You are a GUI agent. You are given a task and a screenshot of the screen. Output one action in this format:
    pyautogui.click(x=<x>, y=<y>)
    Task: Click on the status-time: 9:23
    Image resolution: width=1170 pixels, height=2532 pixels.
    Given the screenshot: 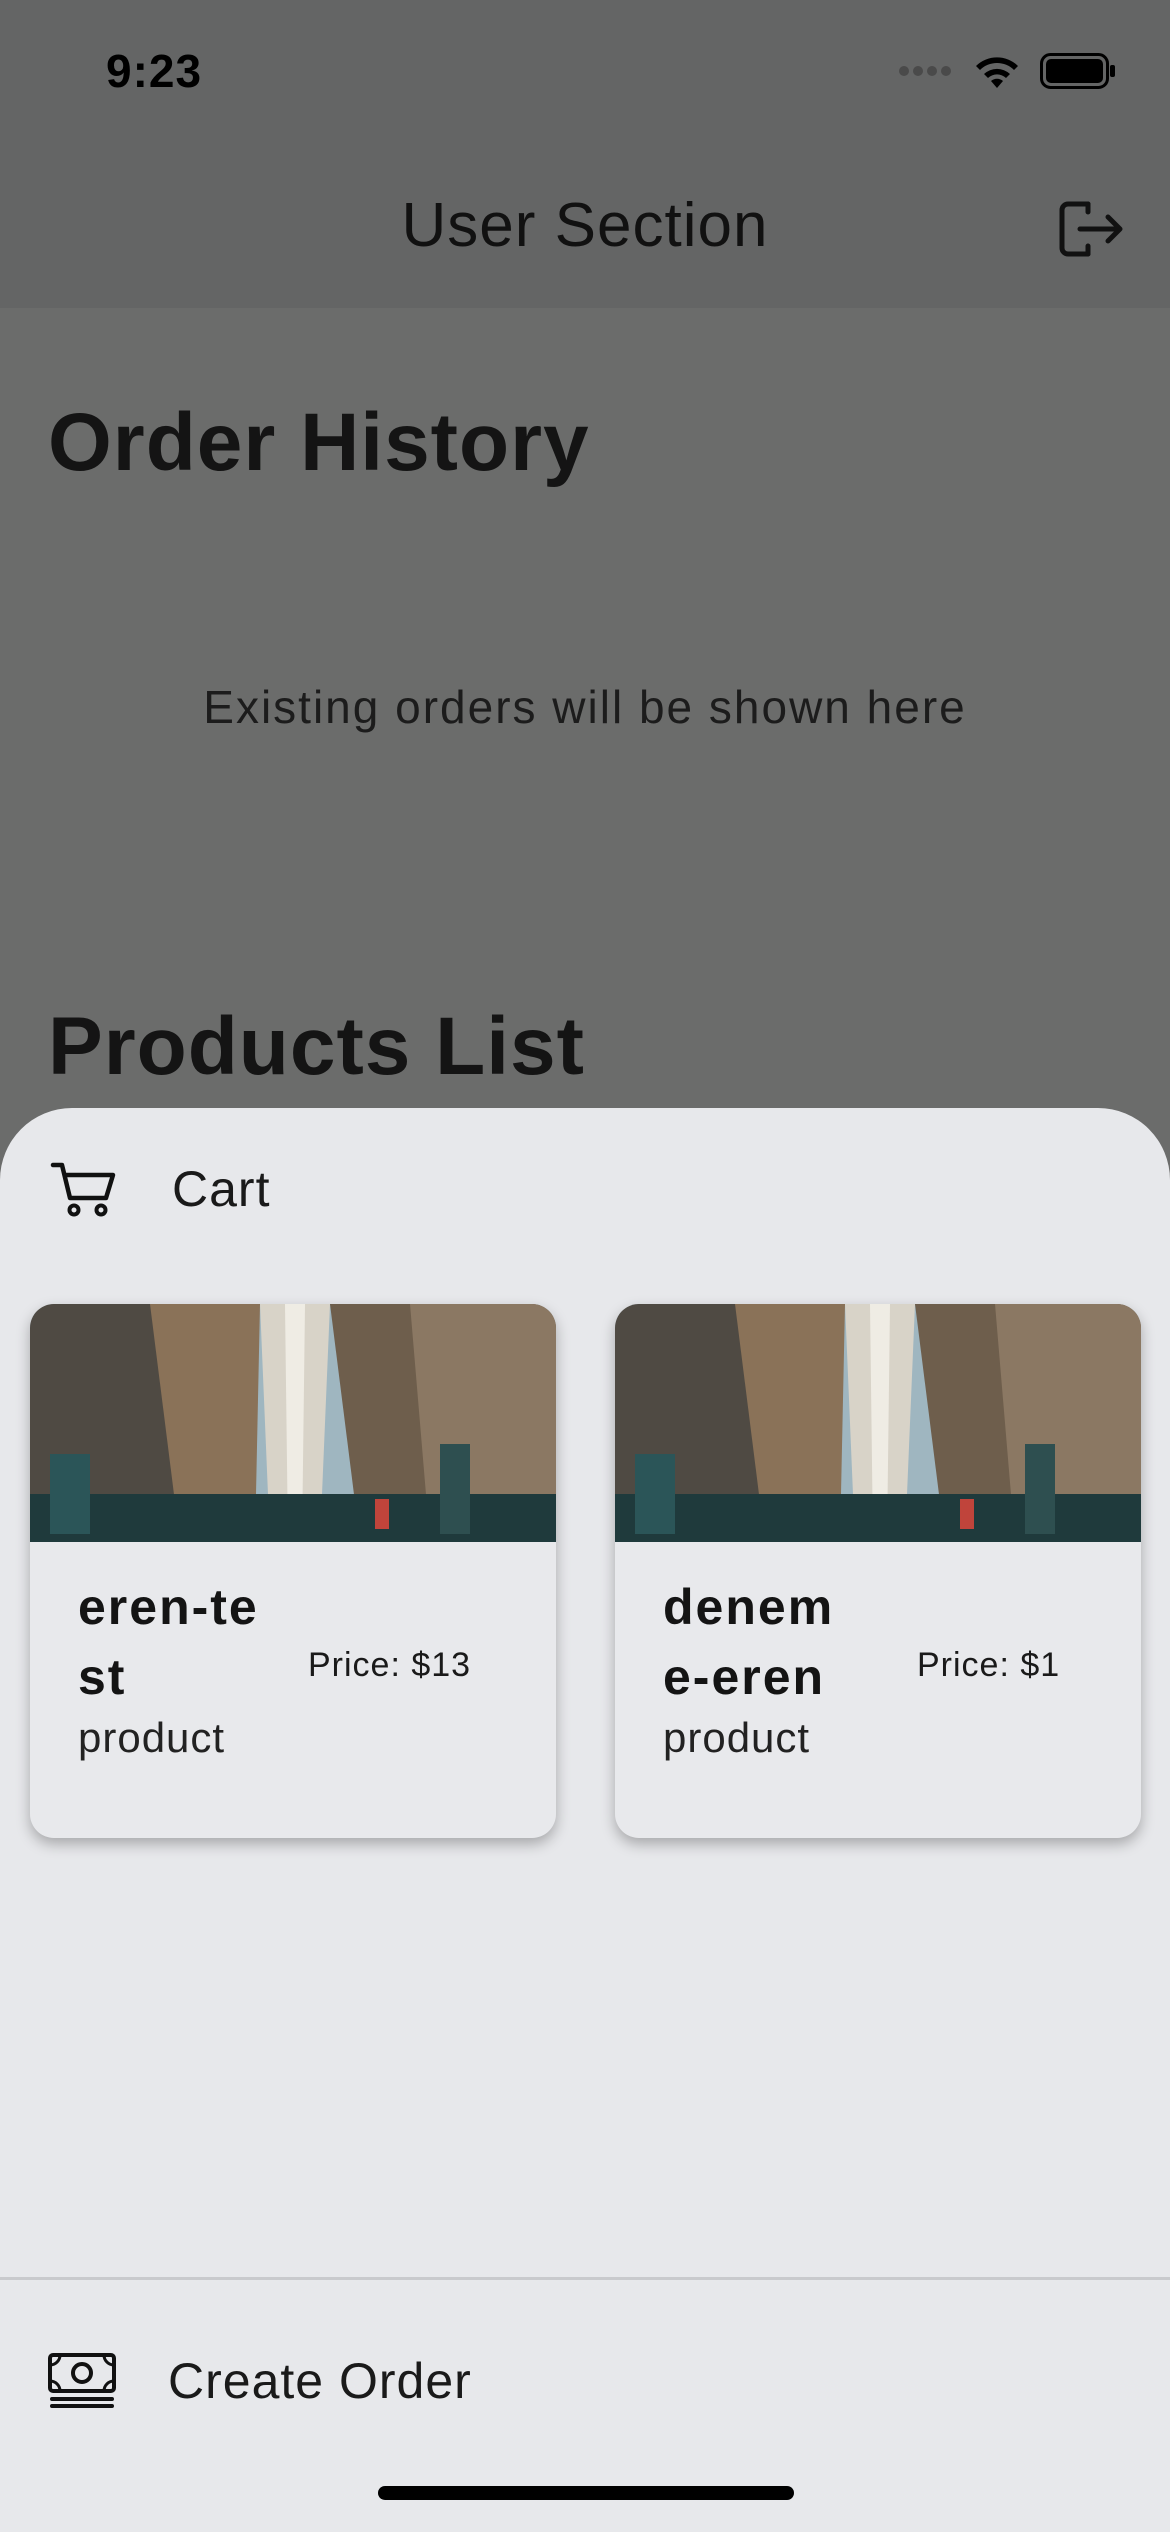 What is the action you would take?
    pyautogui.click(x=154, y=71)
    